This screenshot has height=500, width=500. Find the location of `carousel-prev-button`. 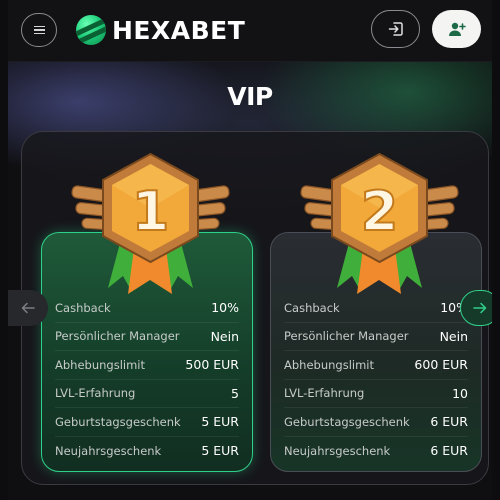

carousel-prev-button is located at coordinates (28, 308).